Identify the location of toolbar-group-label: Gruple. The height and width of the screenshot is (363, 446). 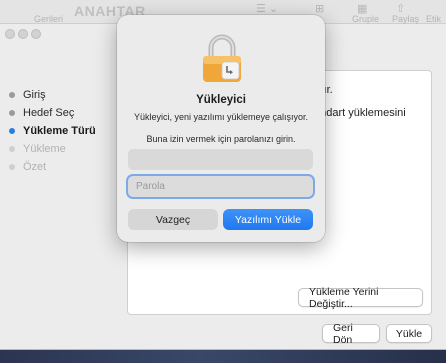
(366, 19).